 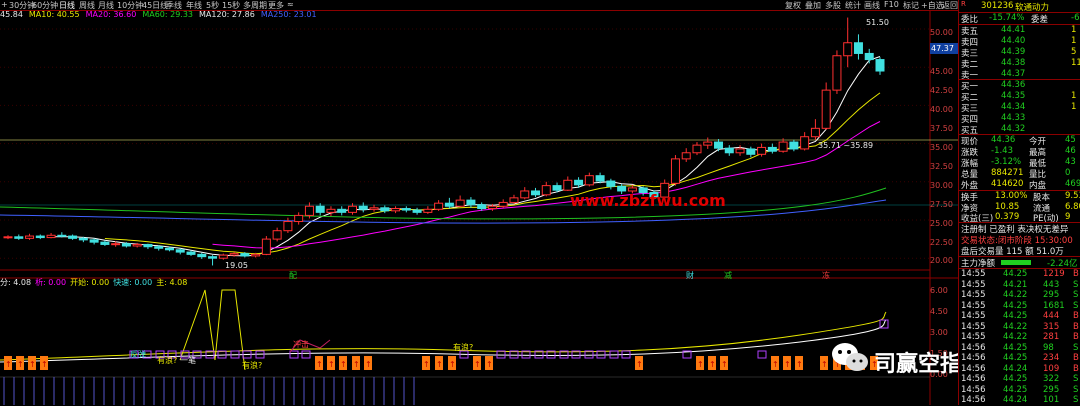 I want to click on r-badge: R, so click(x=963, y=4).